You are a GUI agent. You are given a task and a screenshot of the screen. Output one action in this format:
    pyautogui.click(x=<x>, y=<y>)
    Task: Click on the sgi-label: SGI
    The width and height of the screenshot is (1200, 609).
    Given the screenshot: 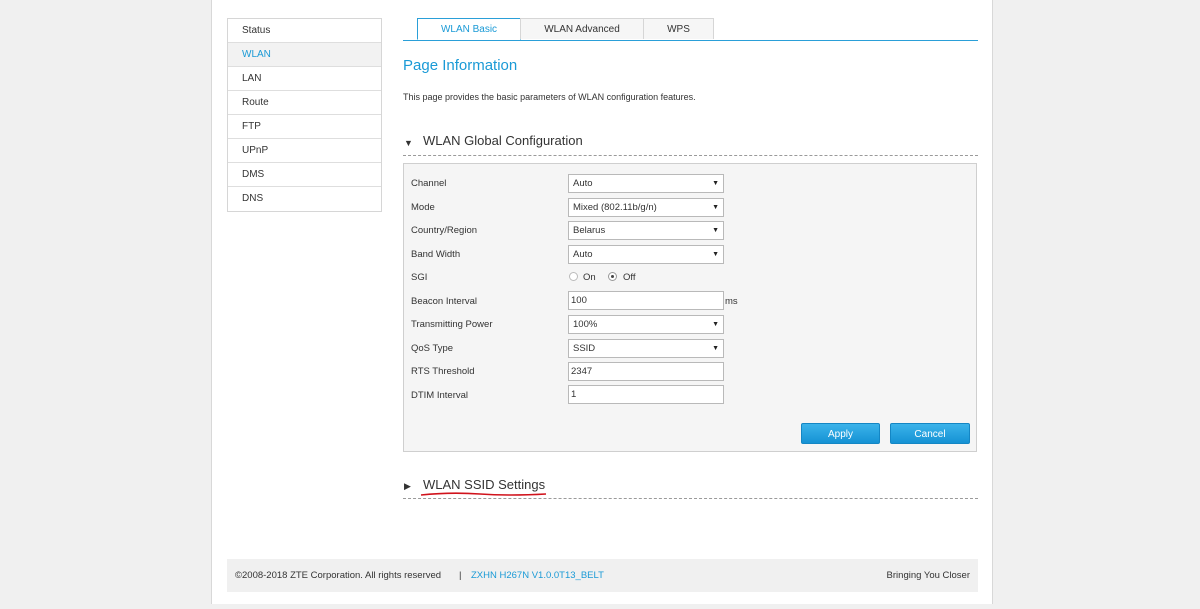 What is the action you would take?
    pyautogui.click(x=419, y=277)
    